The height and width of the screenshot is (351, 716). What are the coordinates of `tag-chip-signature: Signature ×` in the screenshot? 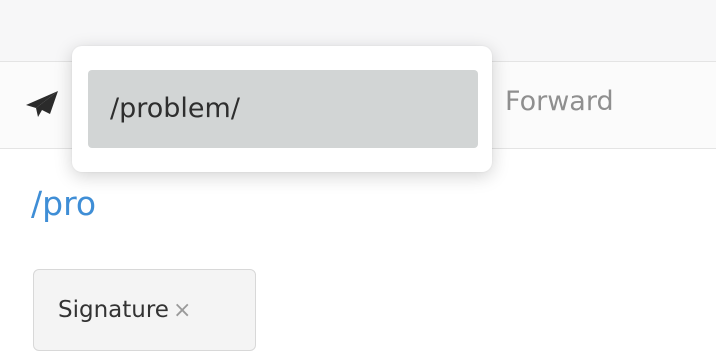 It's located at (144, 310).